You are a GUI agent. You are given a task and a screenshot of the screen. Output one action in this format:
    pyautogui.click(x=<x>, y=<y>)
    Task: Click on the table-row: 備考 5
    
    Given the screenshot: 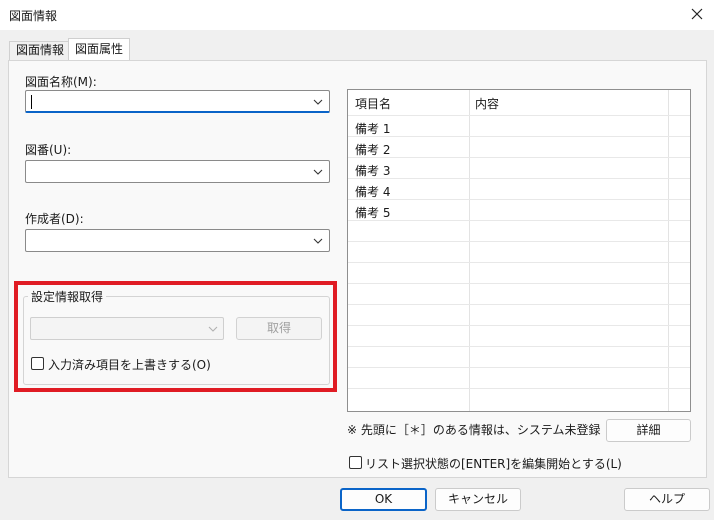 What is the action you would take?
    pyautogui.click(x=372, y=212)
    